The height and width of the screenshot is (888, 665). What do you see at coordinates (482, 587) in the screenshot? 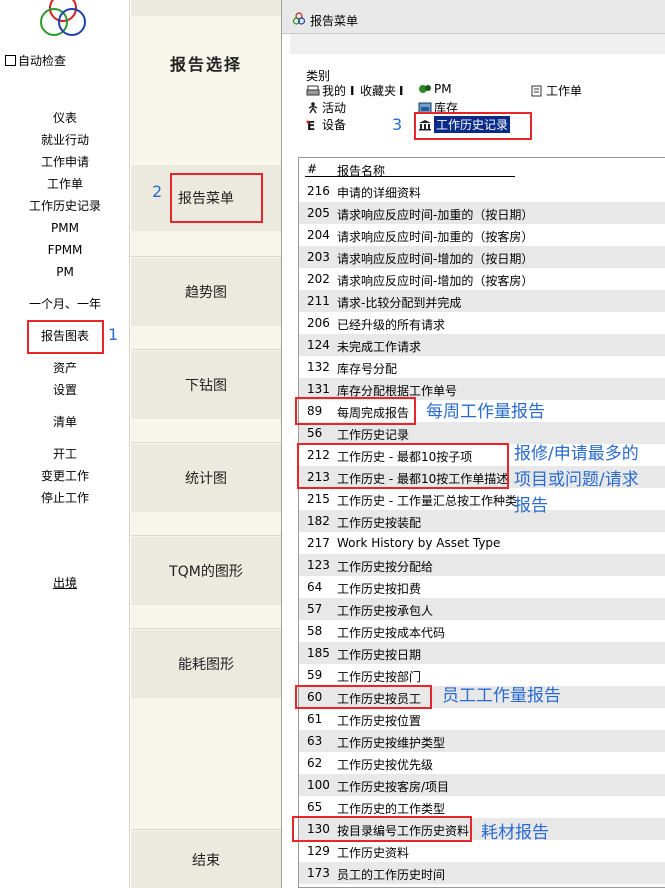
I see `table-row: 64 工作历史按扣费` at bounding box center [482, 587].